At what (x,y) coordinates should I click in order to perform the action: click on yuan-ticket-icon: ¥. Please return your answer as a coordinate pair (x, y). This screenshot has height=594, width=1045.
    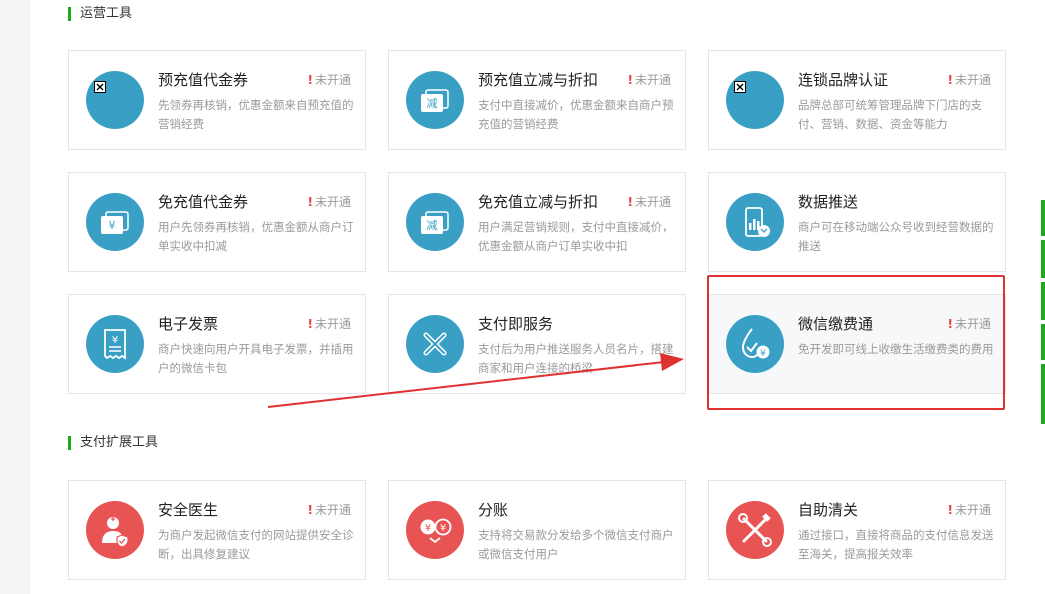
    Looking at the image, I should click on (115, 222).